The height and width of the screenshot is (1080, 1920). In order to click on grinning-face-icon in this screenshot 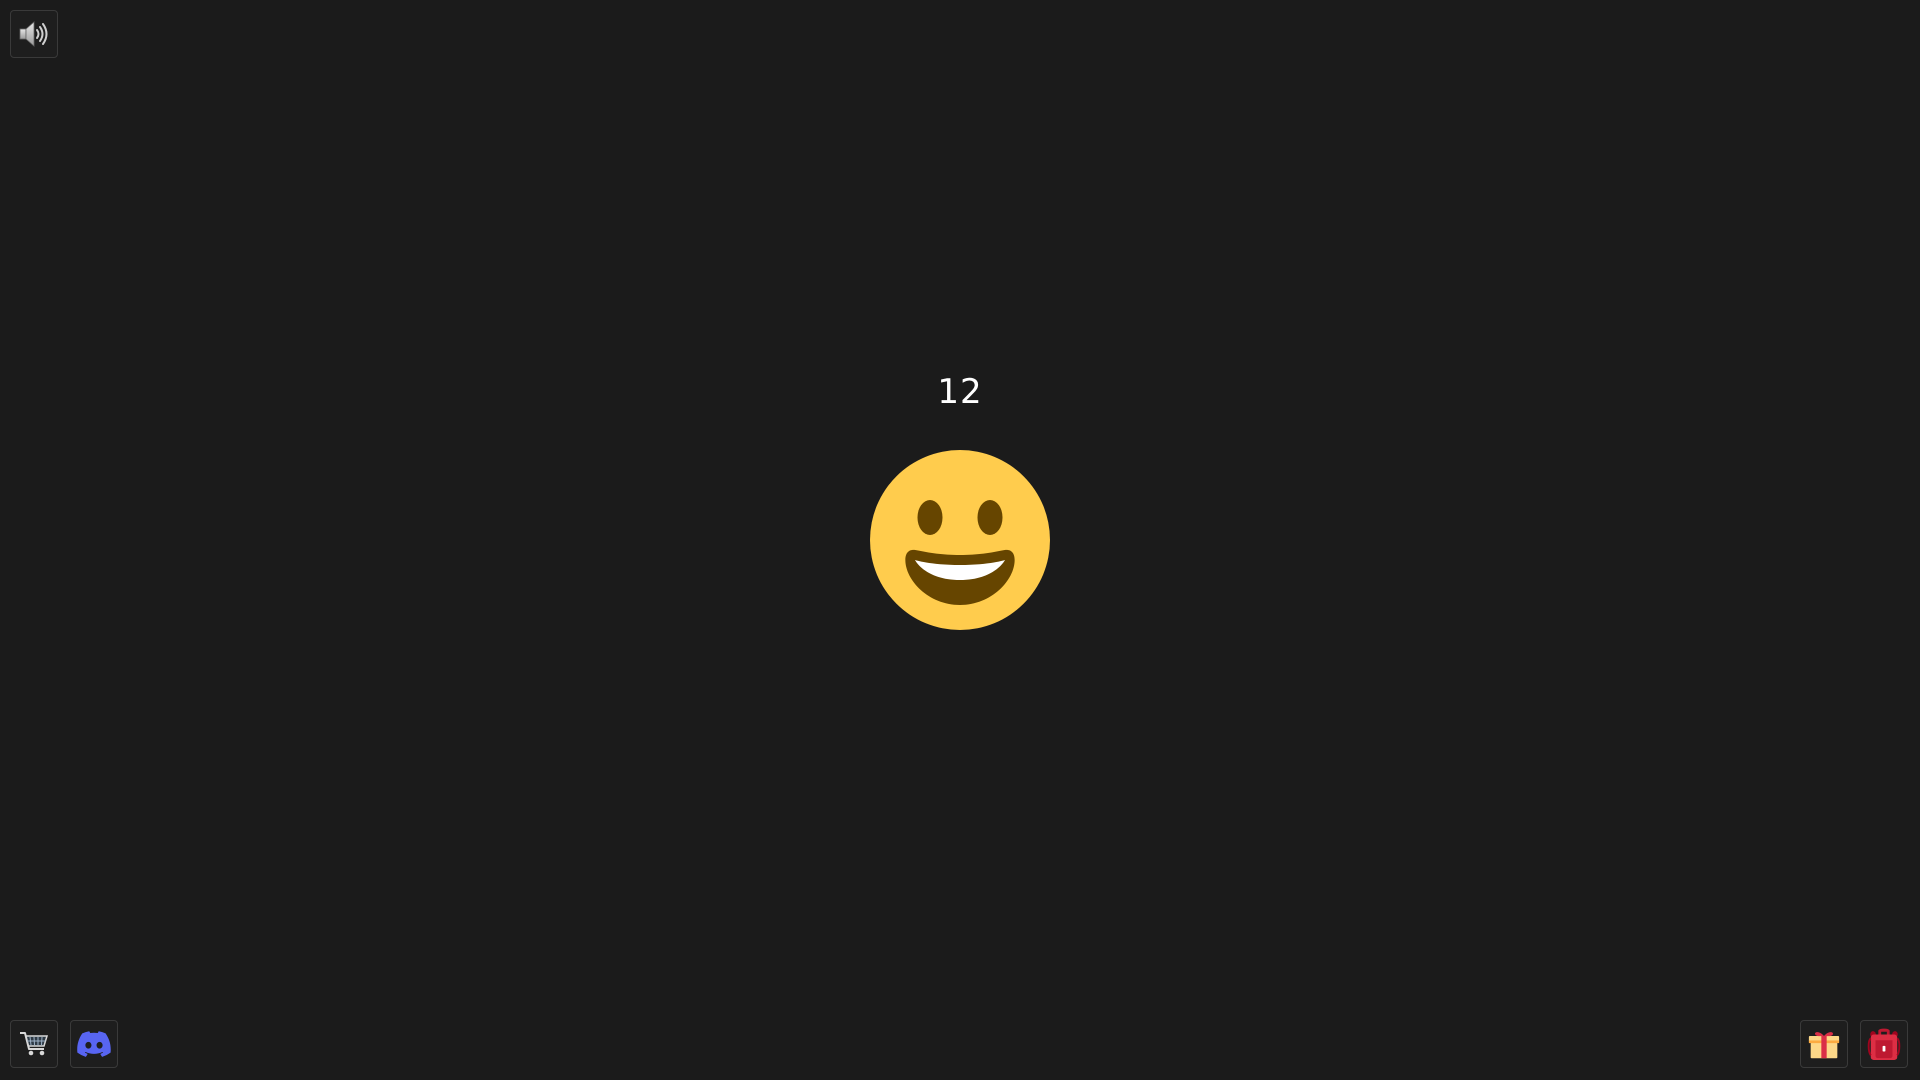, I will do `click(960, 540)`.